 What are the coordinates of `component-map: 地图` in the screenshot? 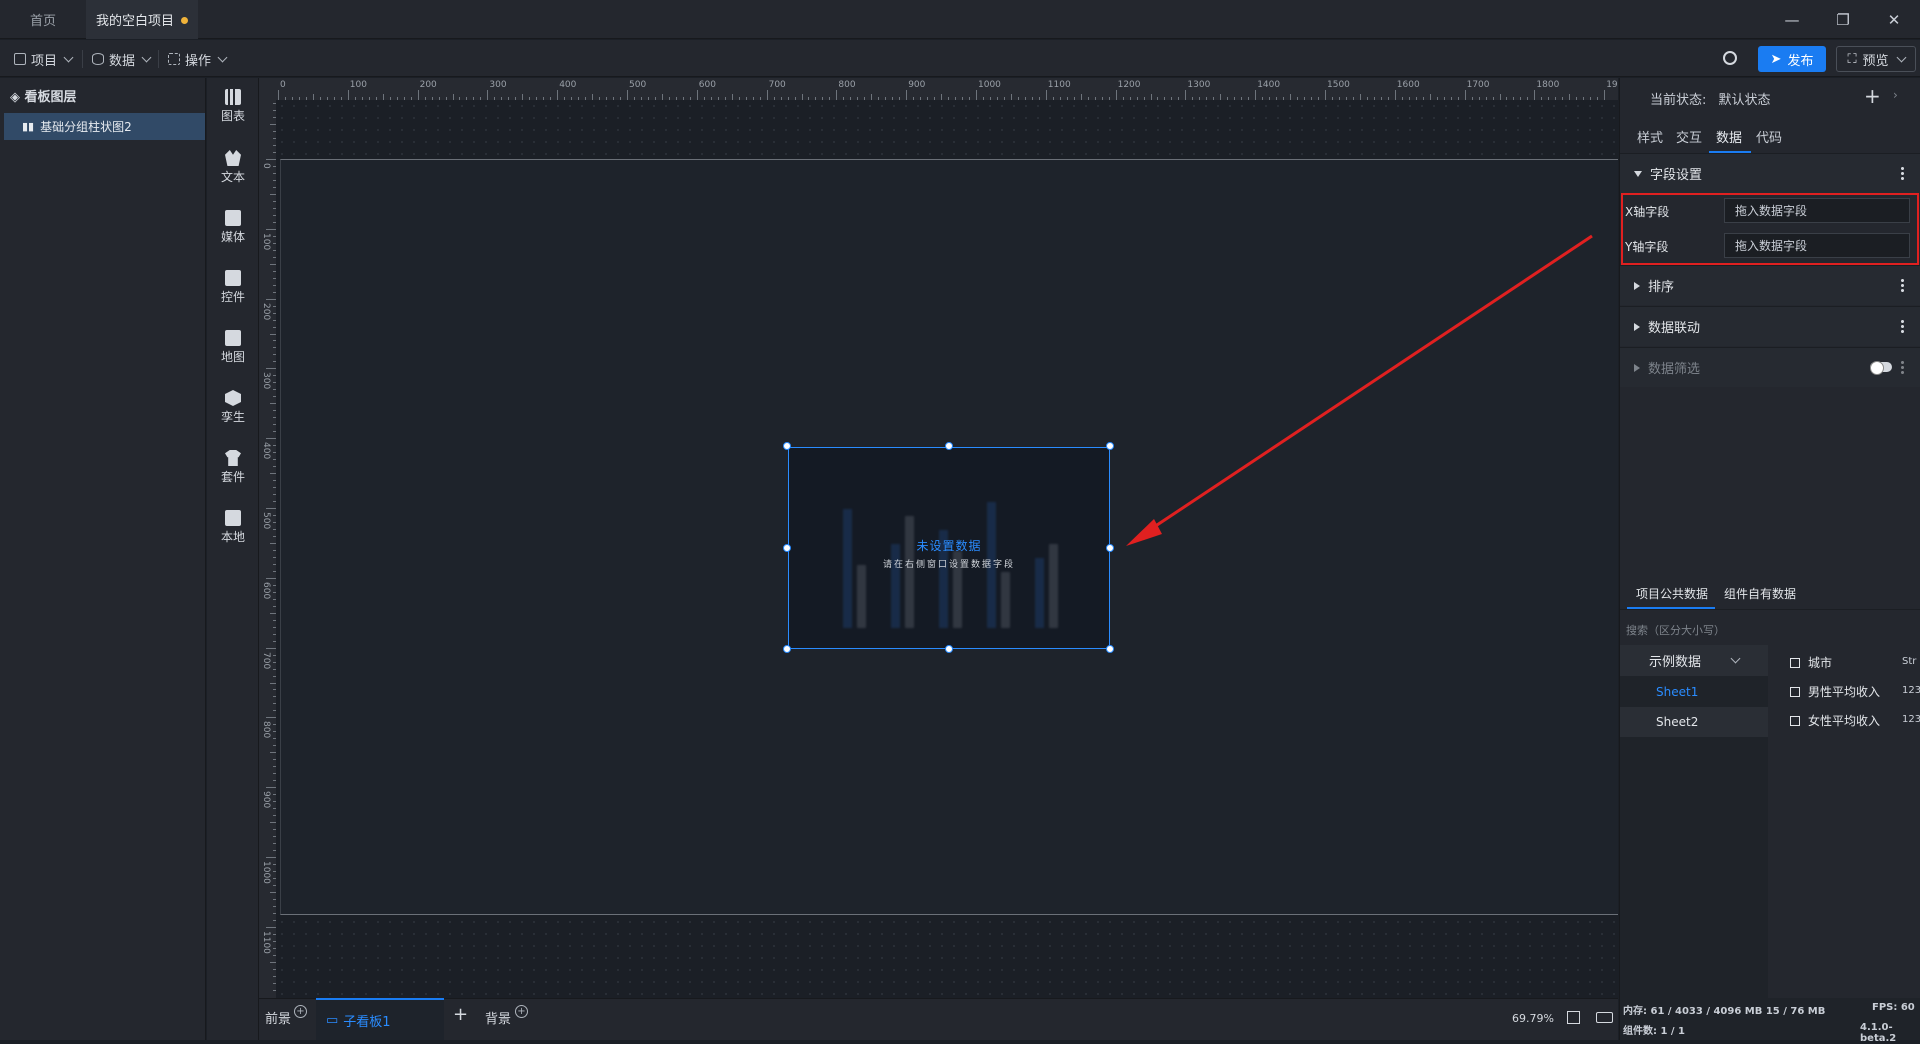 It's located at (233, 347).